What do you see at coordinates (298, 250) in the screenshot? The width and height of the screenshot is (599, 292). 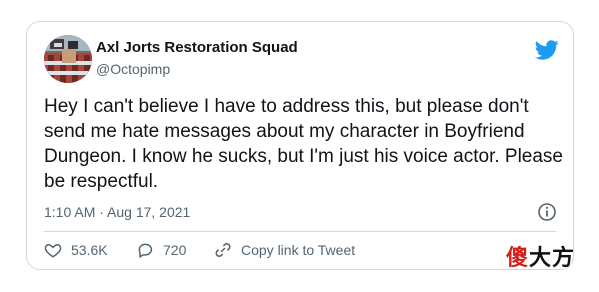 I see `copy-link-label: Copy link to Tweet` at bounding box center [298, 250].